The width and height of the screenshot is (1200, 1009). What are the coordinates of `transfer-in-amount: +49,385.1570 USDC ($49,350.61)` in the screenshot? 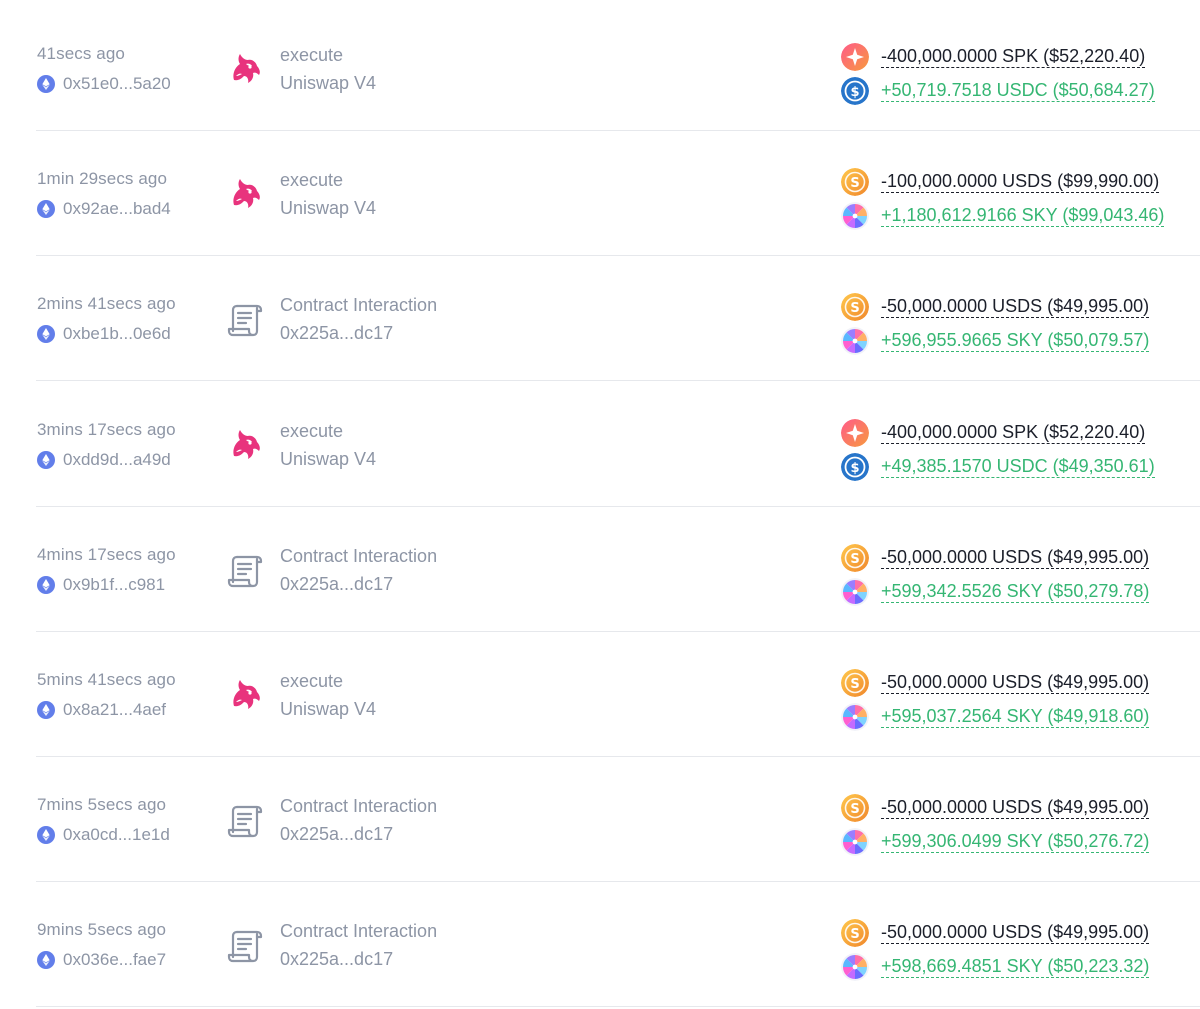 It's located at (1018, 467).